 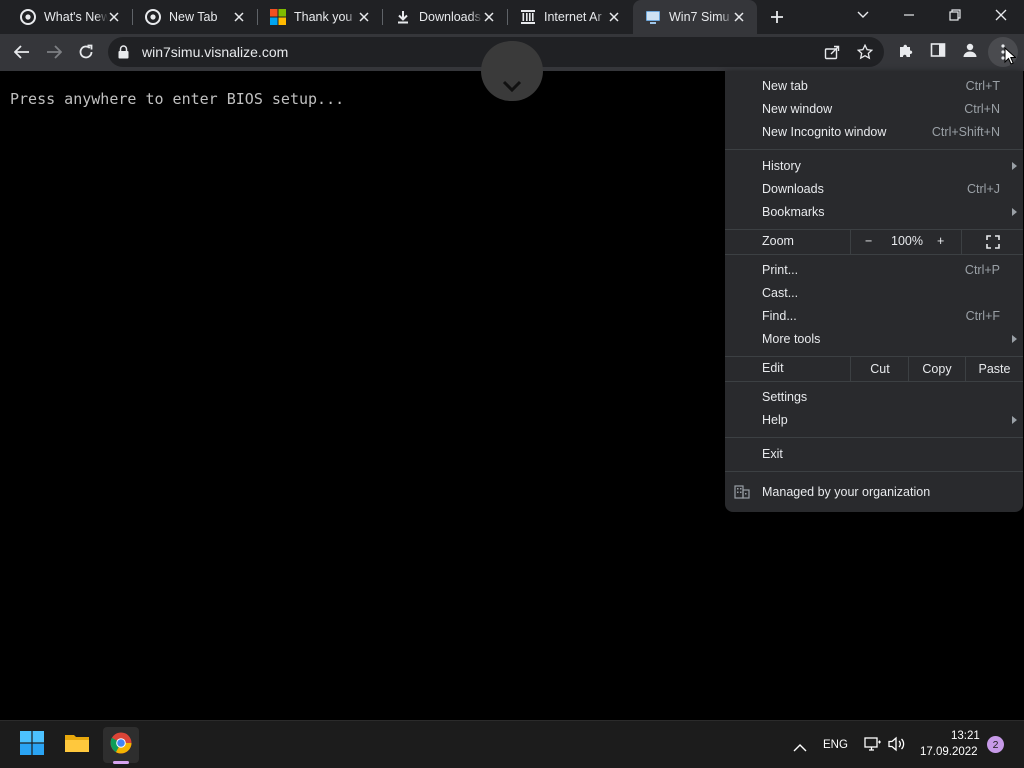 I want to click on menu-item-exit: Exit, so click(x=874, y=454).